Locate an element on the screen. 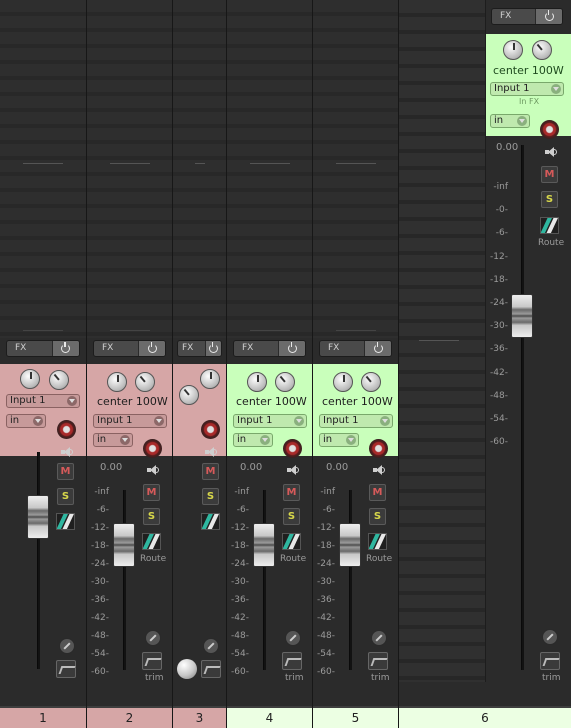 The height and width of the screenshot is (728, 571). track-number: 3 is located at coordinates (199, 717).